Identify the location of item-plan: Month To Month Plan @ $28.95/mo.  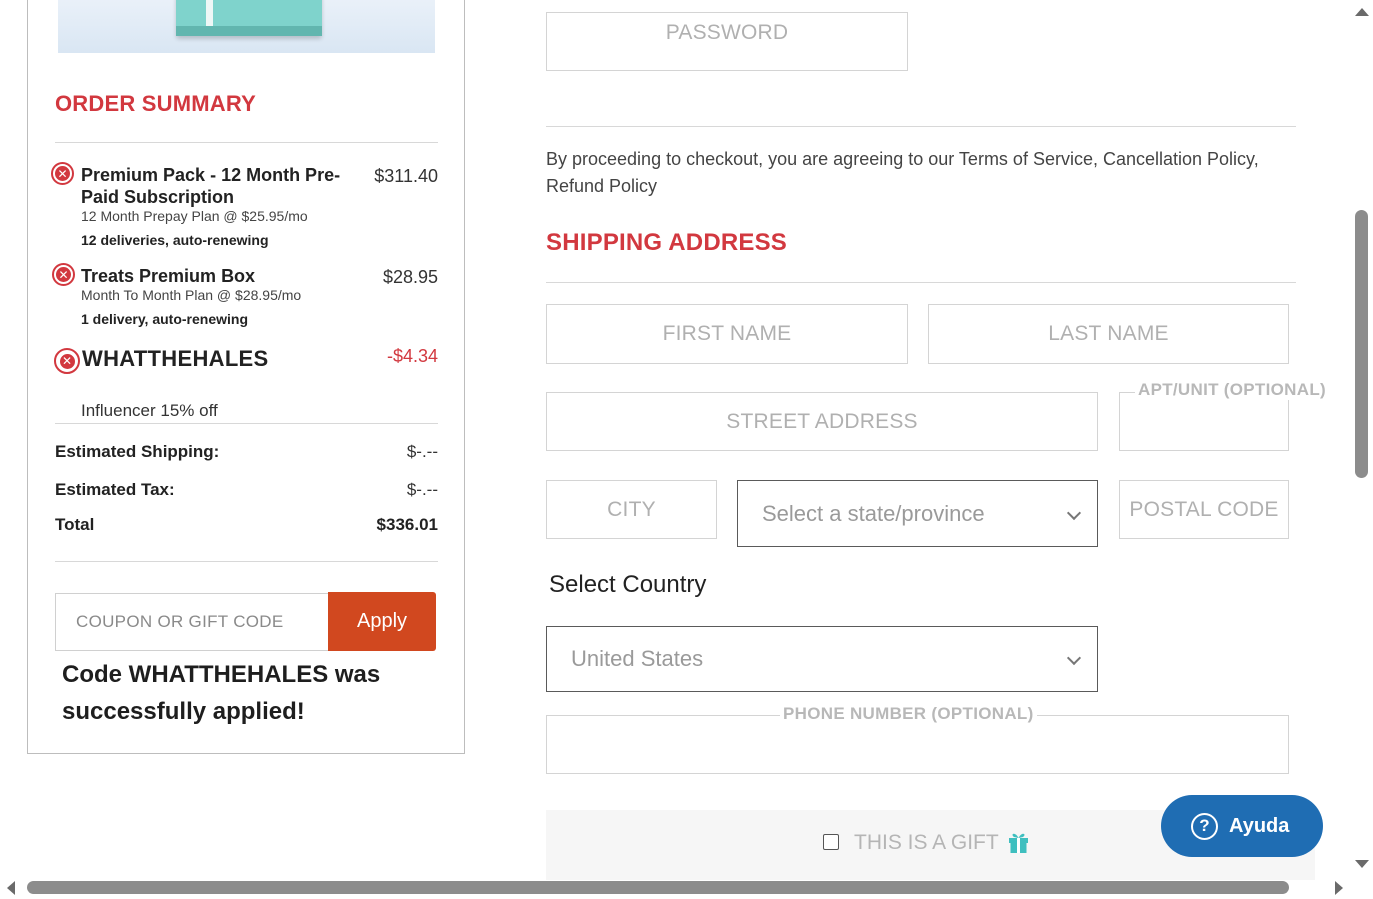
(191, 295).